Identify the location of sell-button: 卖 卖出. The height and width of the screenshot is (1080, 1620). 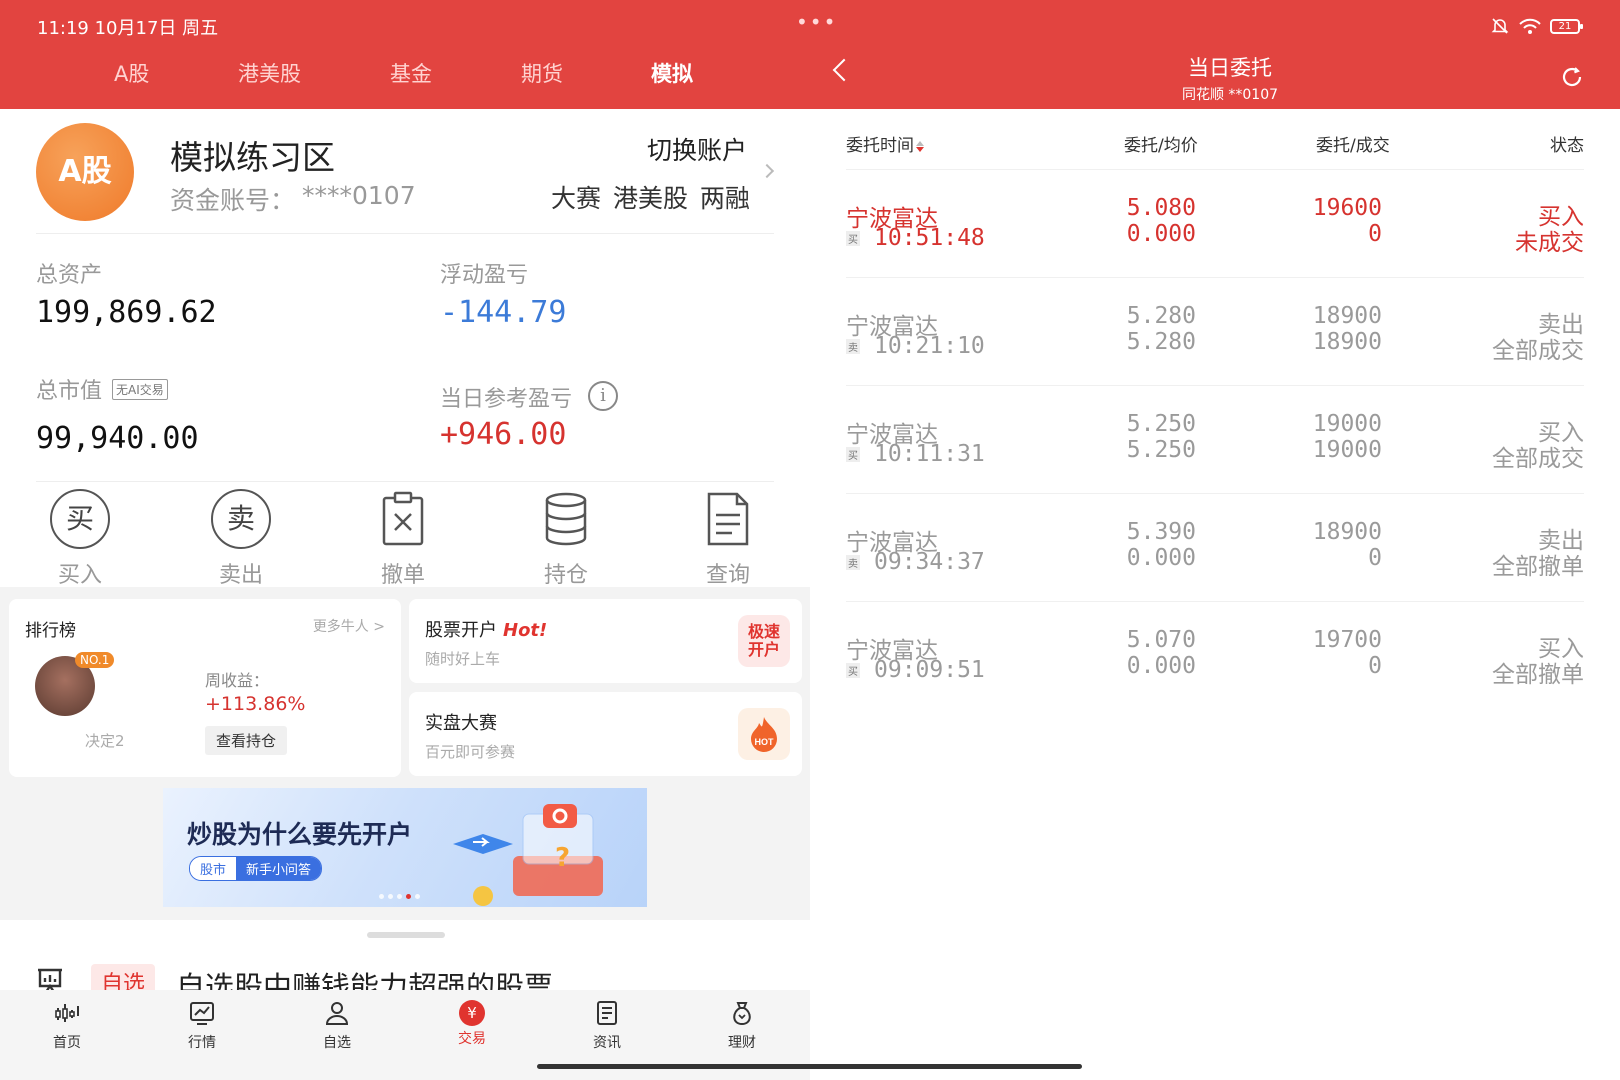
(241, 538).